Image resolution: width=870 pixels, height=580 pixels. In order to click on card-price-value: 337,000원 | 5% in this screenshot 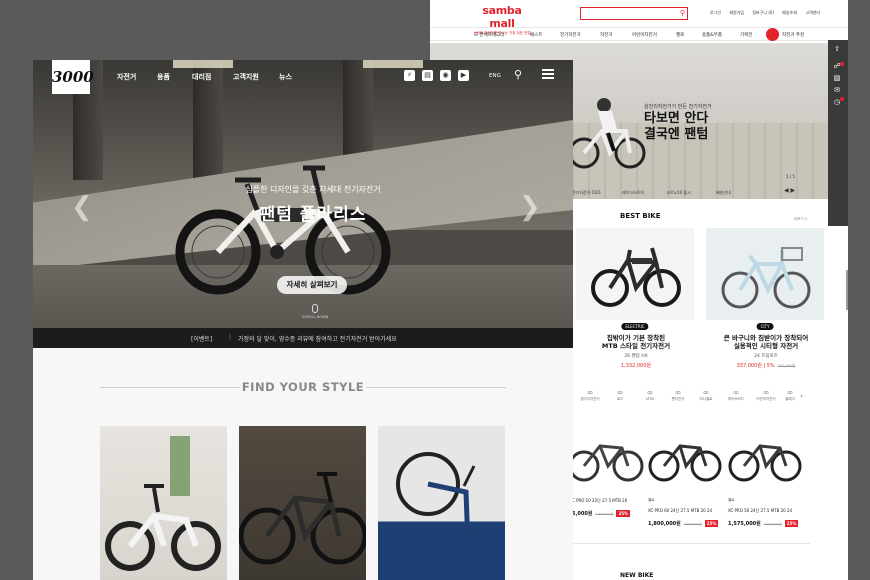, I will do `click(755, 366)`.